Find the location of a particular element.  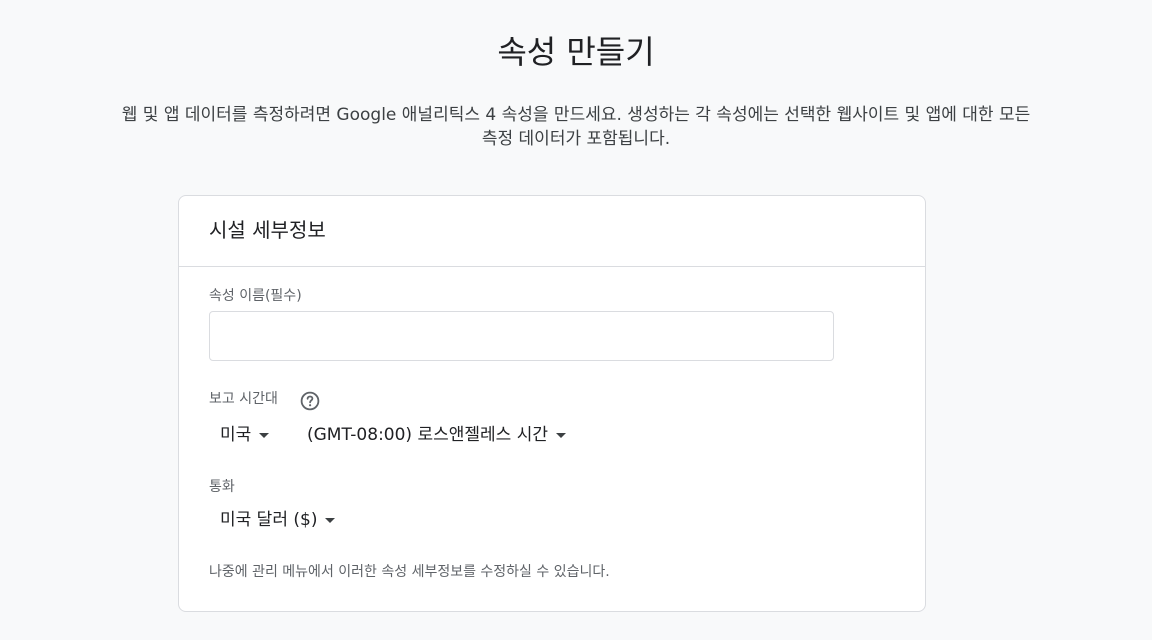

timezone-dropdown-value: (GMT-08:00) 로스앤젤레스 시간 is located at coordinates (427, 435).